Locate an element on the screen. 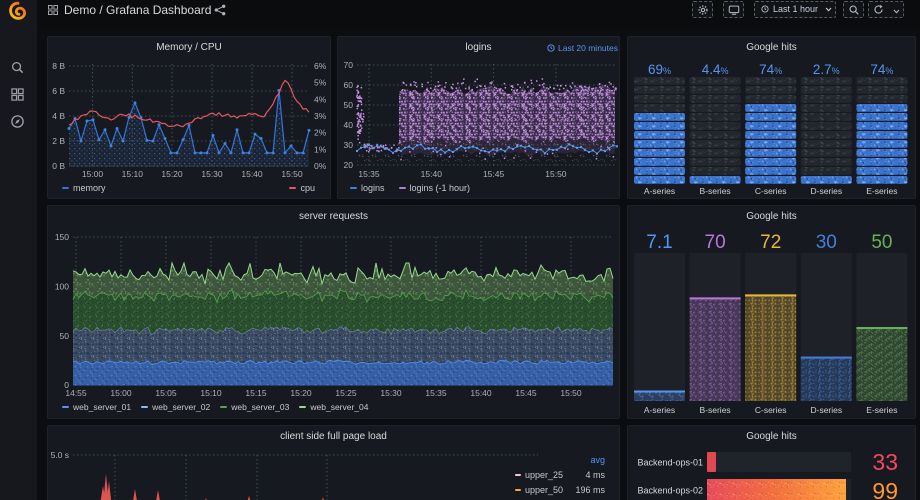 The image size is (920, 500). svg-text: 0 B is located at coordinates (58, 166).